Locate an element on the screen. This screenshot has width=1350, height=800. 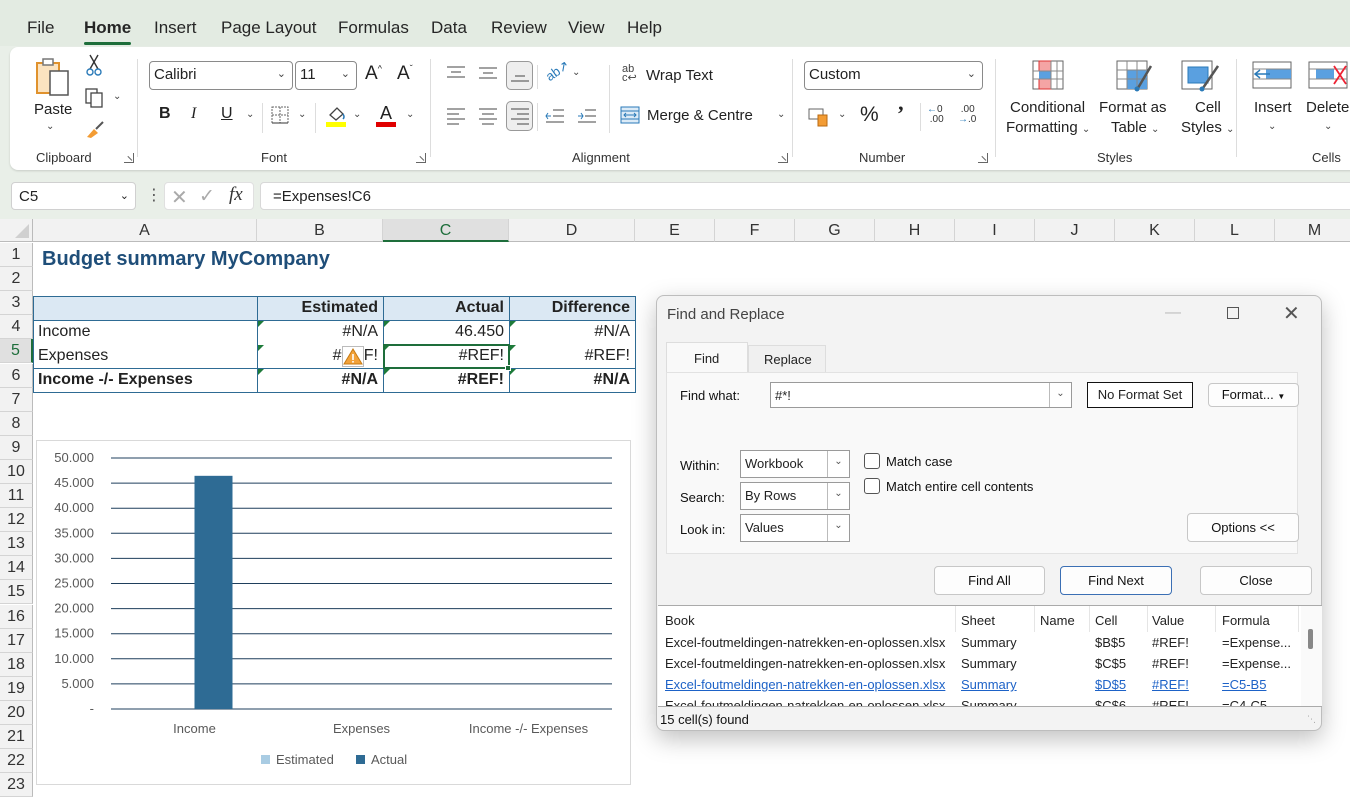
column-header-a: A is located at coordinates (145, 230).